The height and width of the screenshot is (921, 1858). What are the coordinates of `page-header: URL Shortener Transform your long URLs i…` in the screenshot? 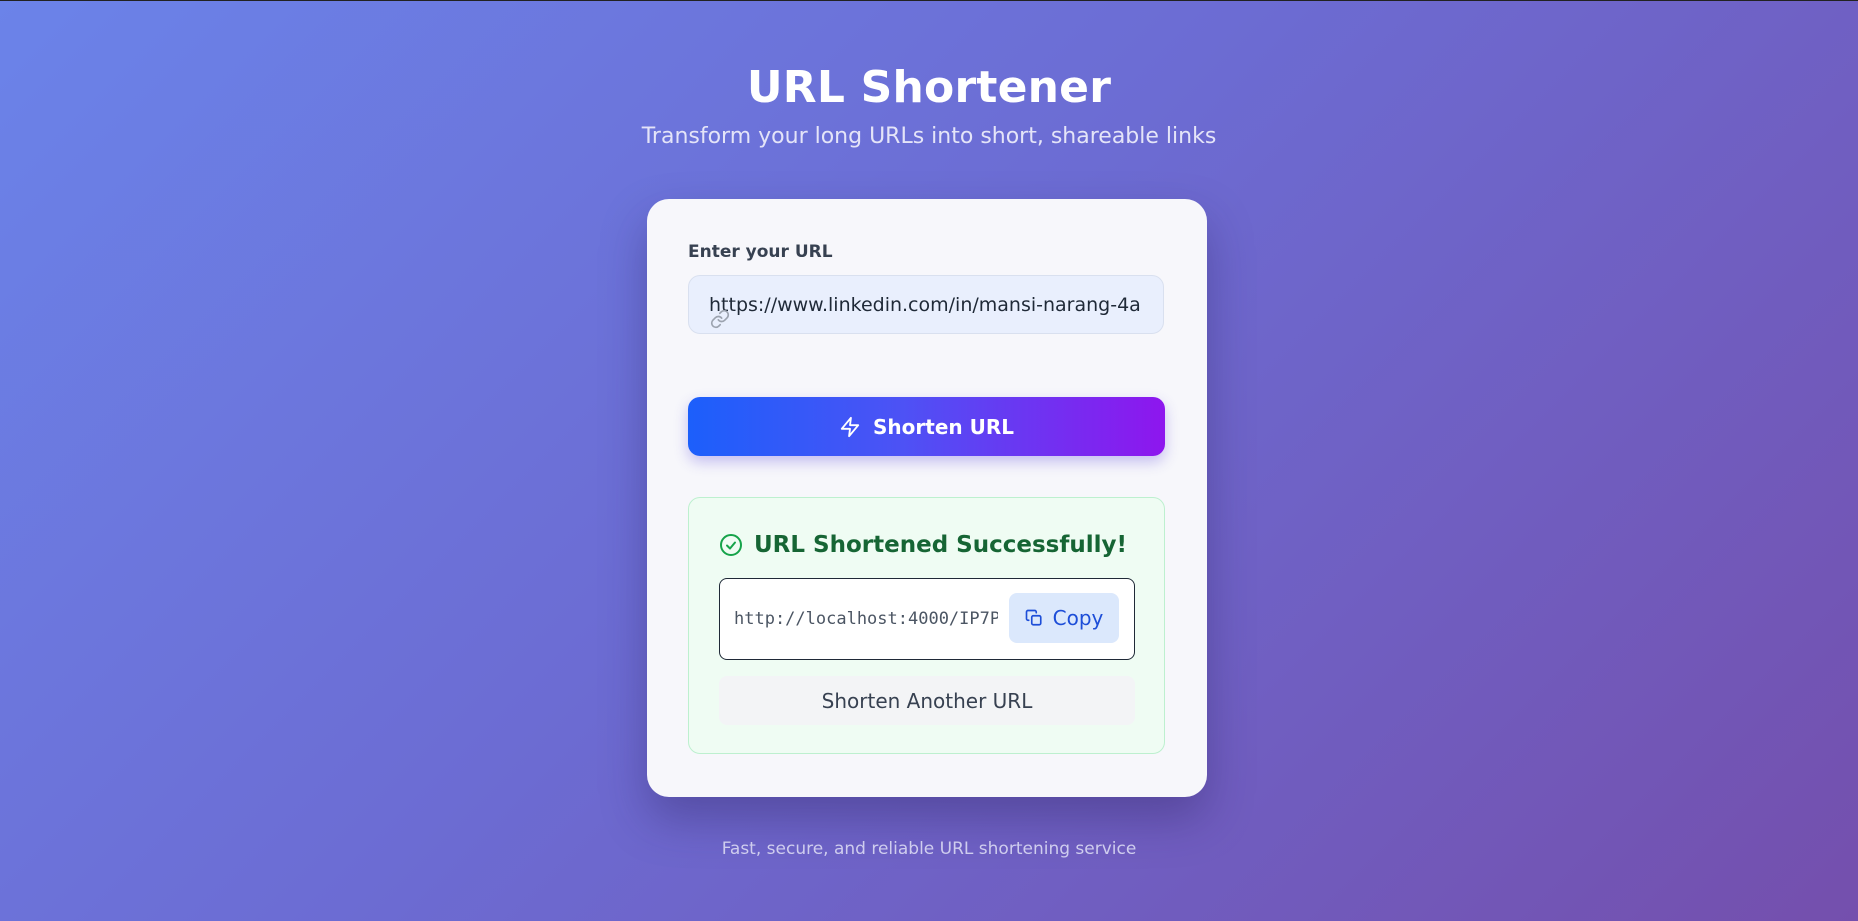 It's located at (929, 103).